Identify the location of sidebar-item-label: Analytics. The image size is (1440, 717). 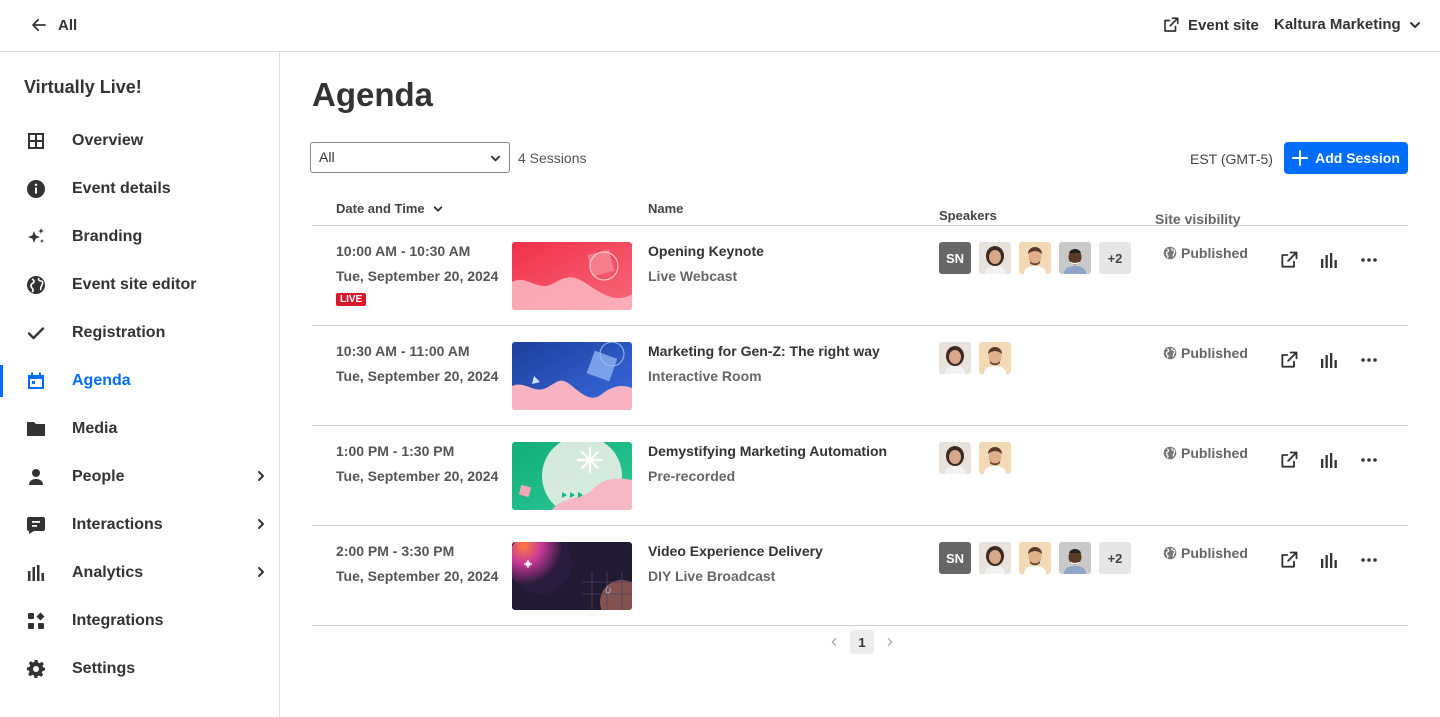
(108, 572).